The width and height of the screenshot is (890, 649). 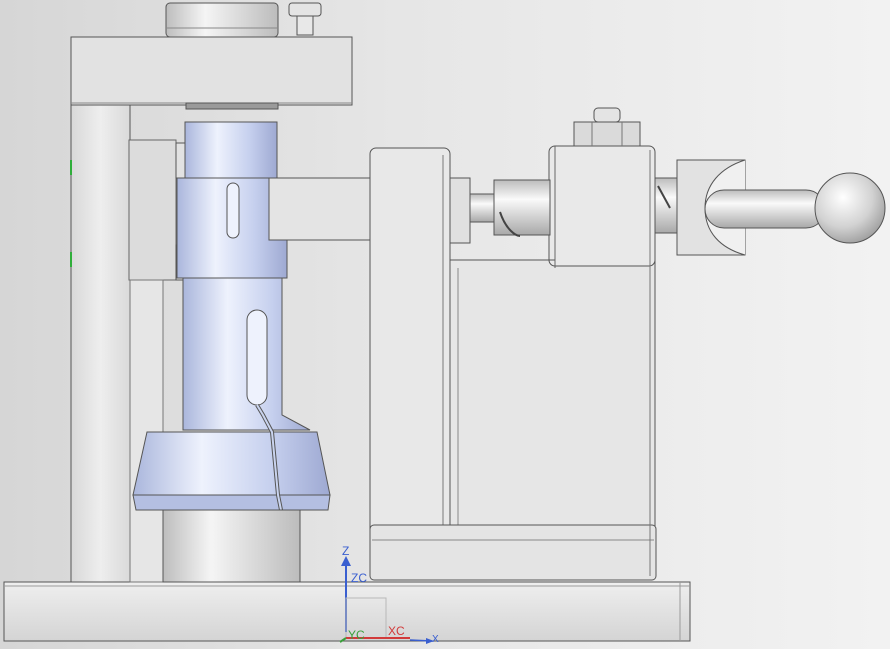 What do you see at coordinates (321, 209) in the screenshot?
I see `clamp-arm` at bounding box center [321, 209].